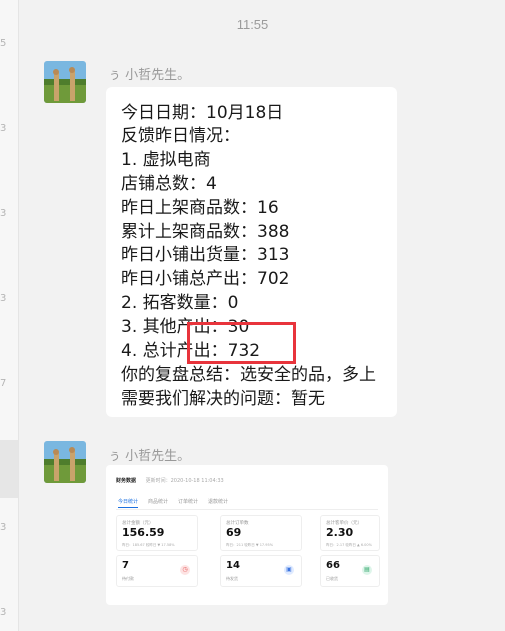 This screenshot has width=505, height=631. What do you see at coordinates (234, 532) in the screenshot?
I see `stat-value: 69` at bounding box center [234, 532].